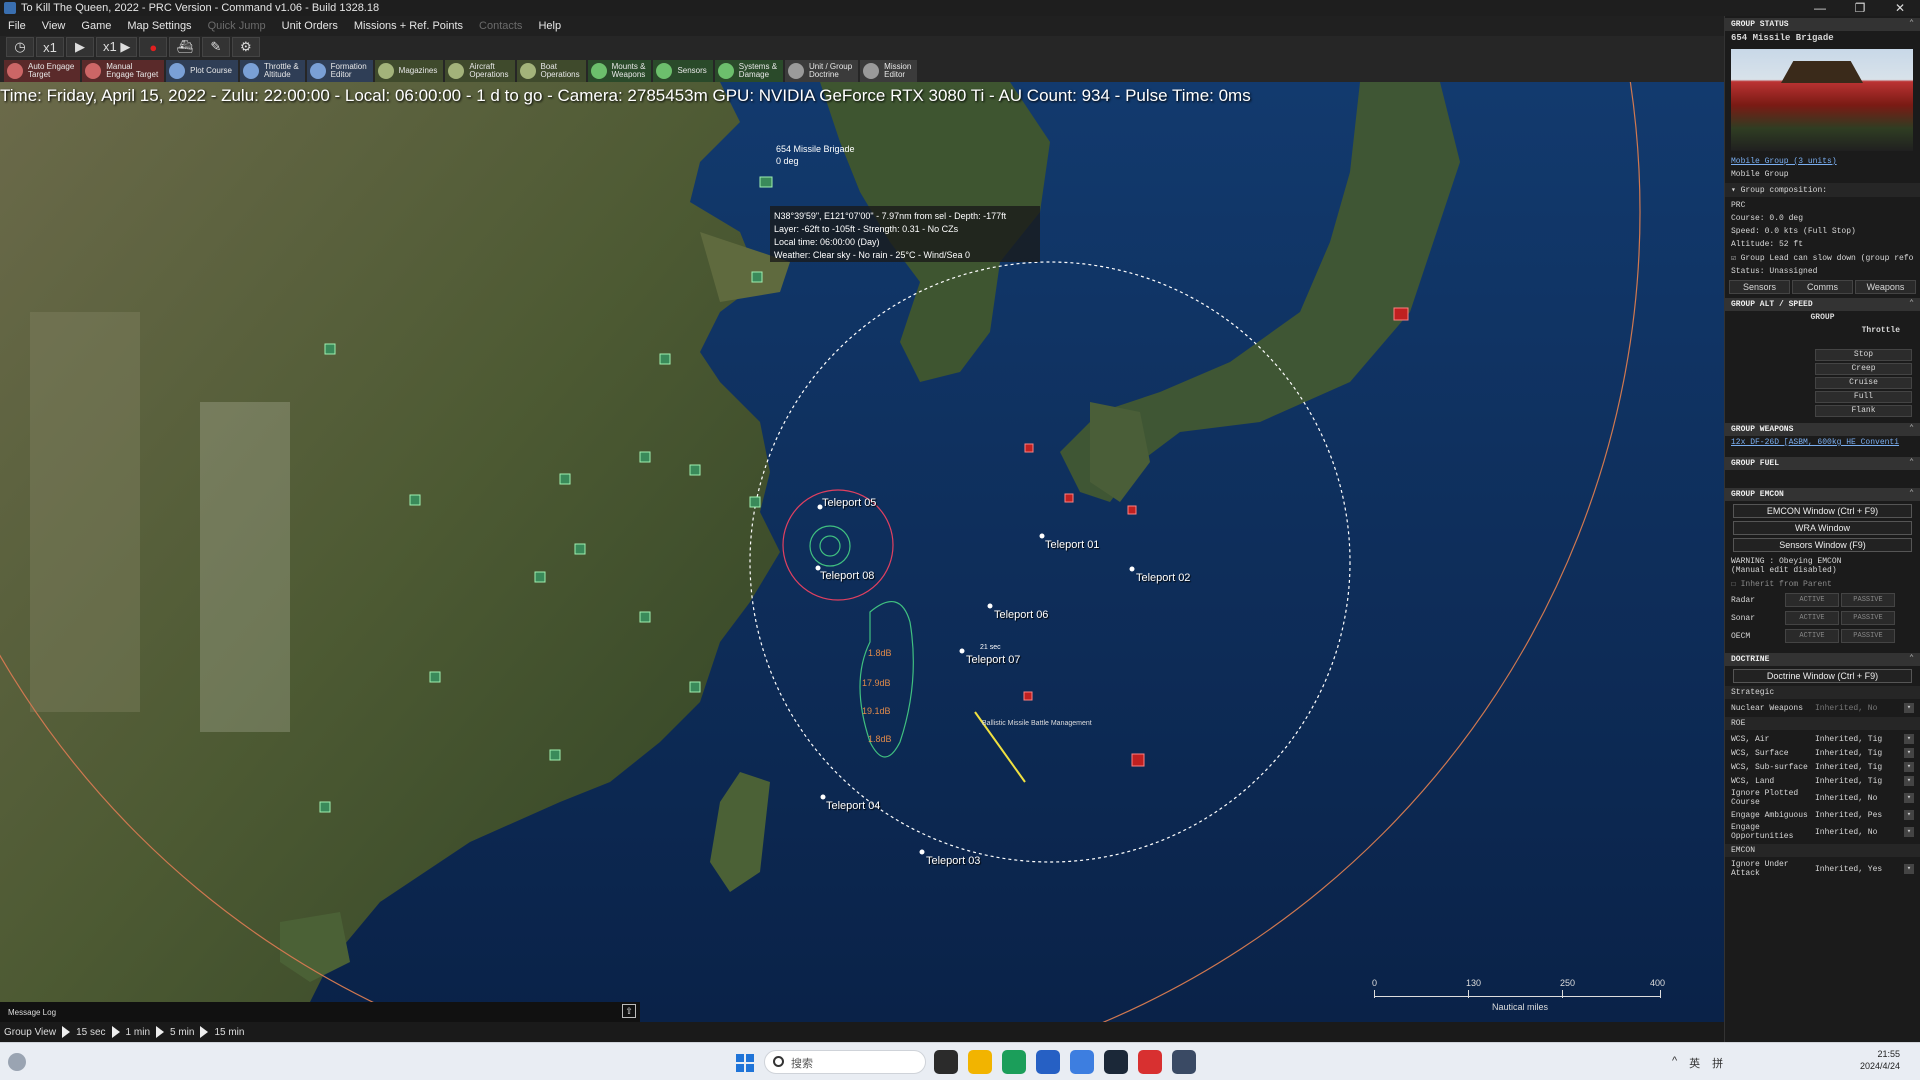 This screenshot has width=1920, height=1080. I want to click on throttle-full-button: Full, so click(1863, 397).